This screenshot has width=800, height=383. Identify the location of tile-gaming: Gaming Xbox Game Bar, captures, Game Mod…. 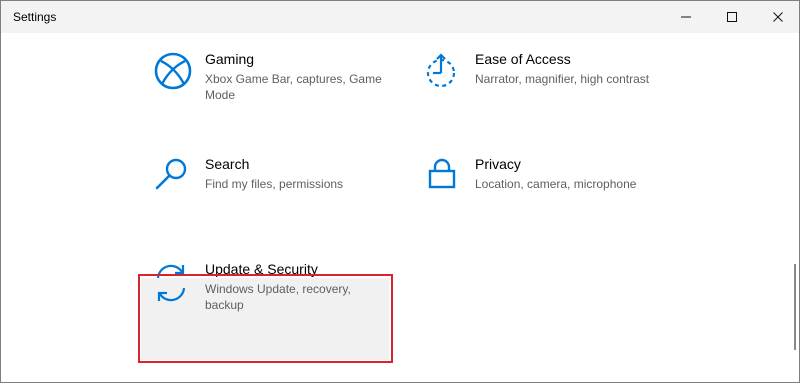
(278, 96).